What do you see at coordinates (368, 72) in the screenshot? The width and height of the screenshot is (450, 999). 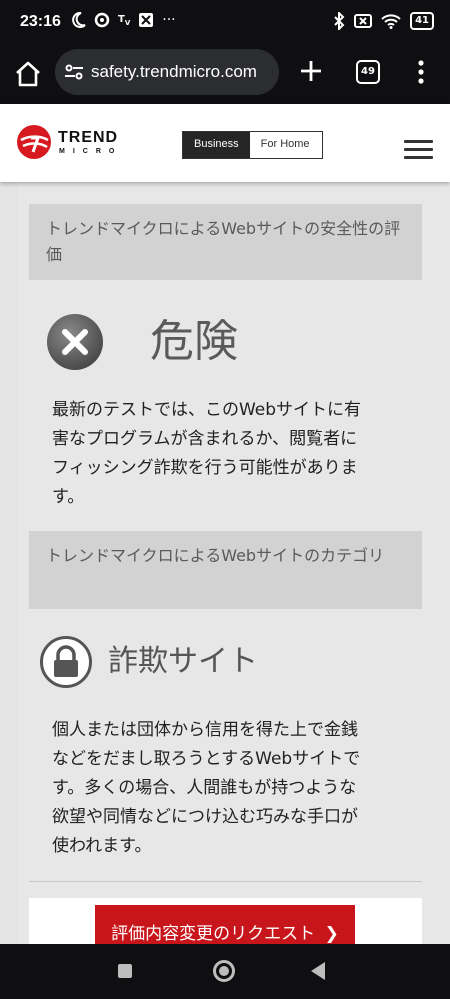 I see `tab-switcher-button: 49` at bounding box center [368, 72].